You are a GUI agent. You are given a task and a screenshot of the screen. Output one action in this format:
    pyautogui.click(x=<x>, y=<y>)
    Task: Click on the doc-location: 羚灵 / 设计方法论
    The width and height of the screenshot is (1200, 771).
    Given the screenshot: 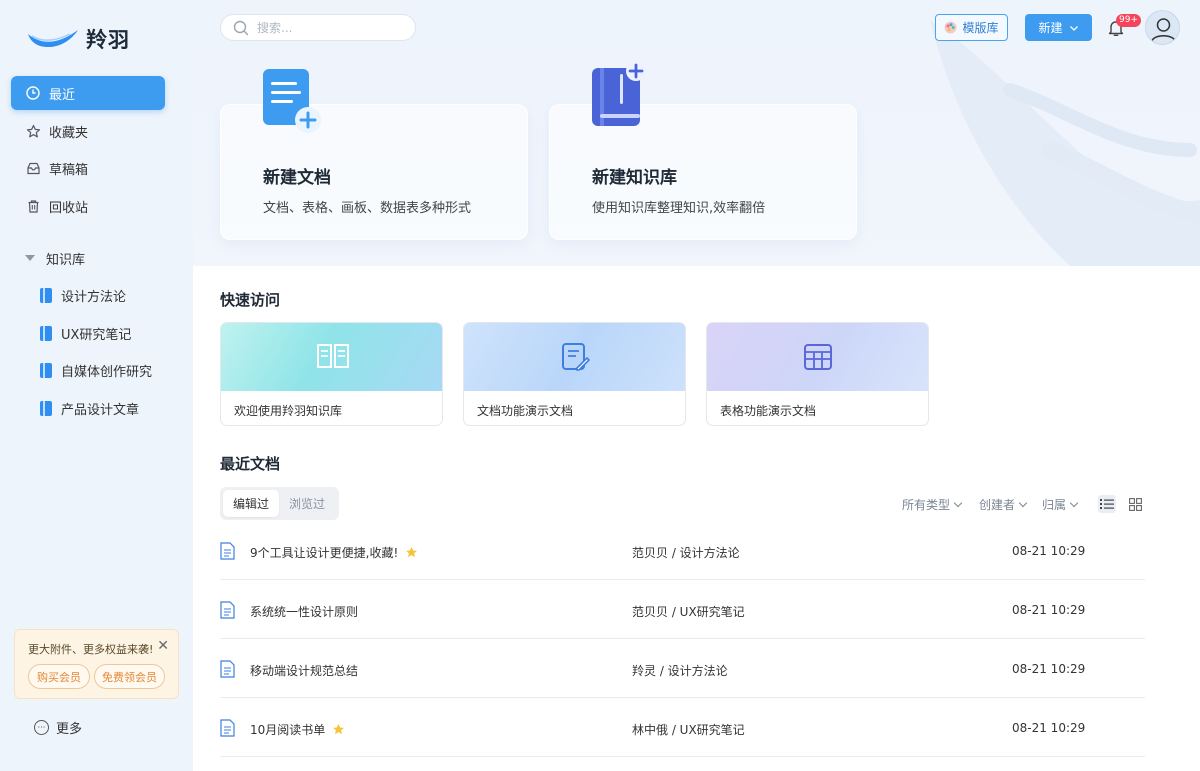 What is the action you would take?
    pyautogui.click(x=680, y=671)
    